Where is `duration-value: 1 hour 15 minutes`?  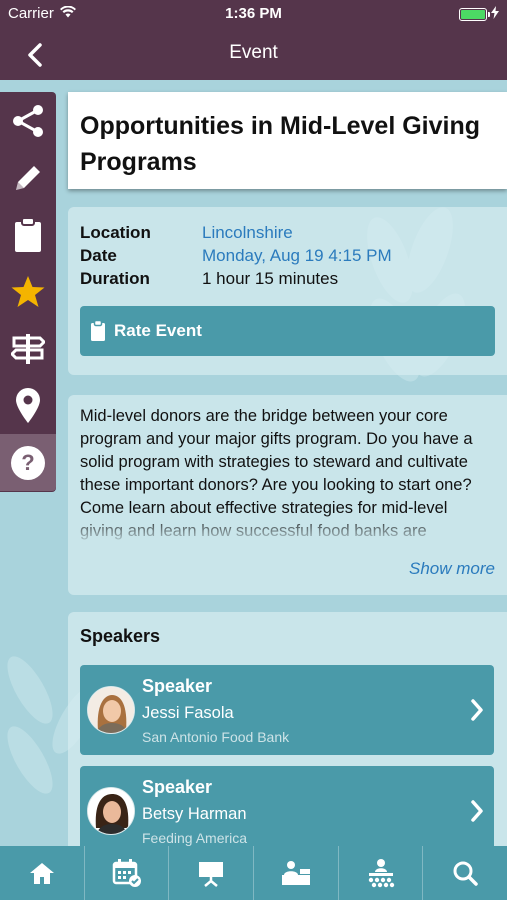
duration-value: 1 hour 15 minutes is located at coordinates (270, 278).